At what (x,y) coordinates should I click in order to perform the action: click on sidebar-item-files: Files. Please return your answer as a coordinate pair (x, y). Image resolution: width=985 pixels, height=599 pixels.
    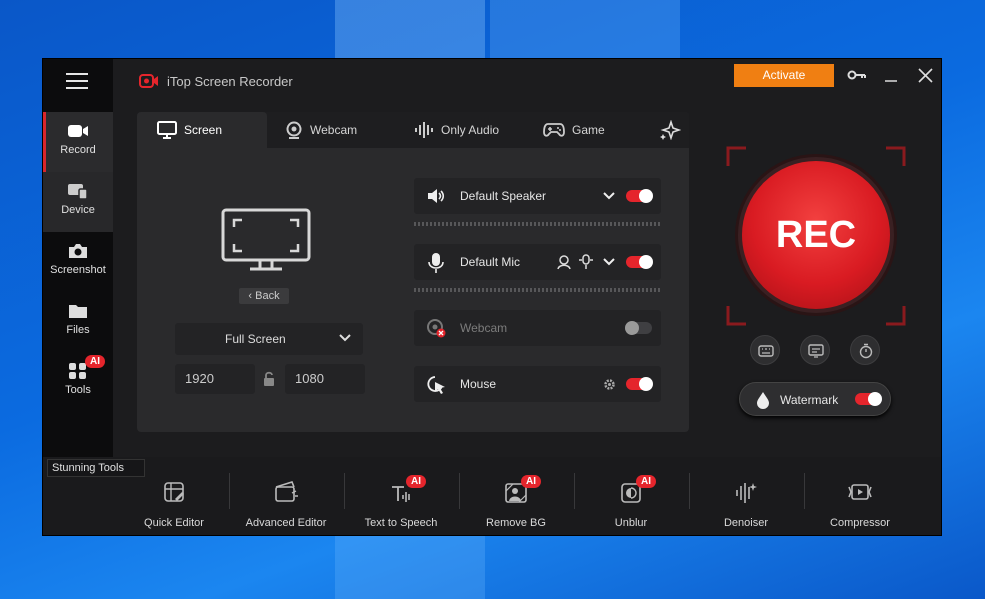
    Looking at the image, I should click on (78, 322).